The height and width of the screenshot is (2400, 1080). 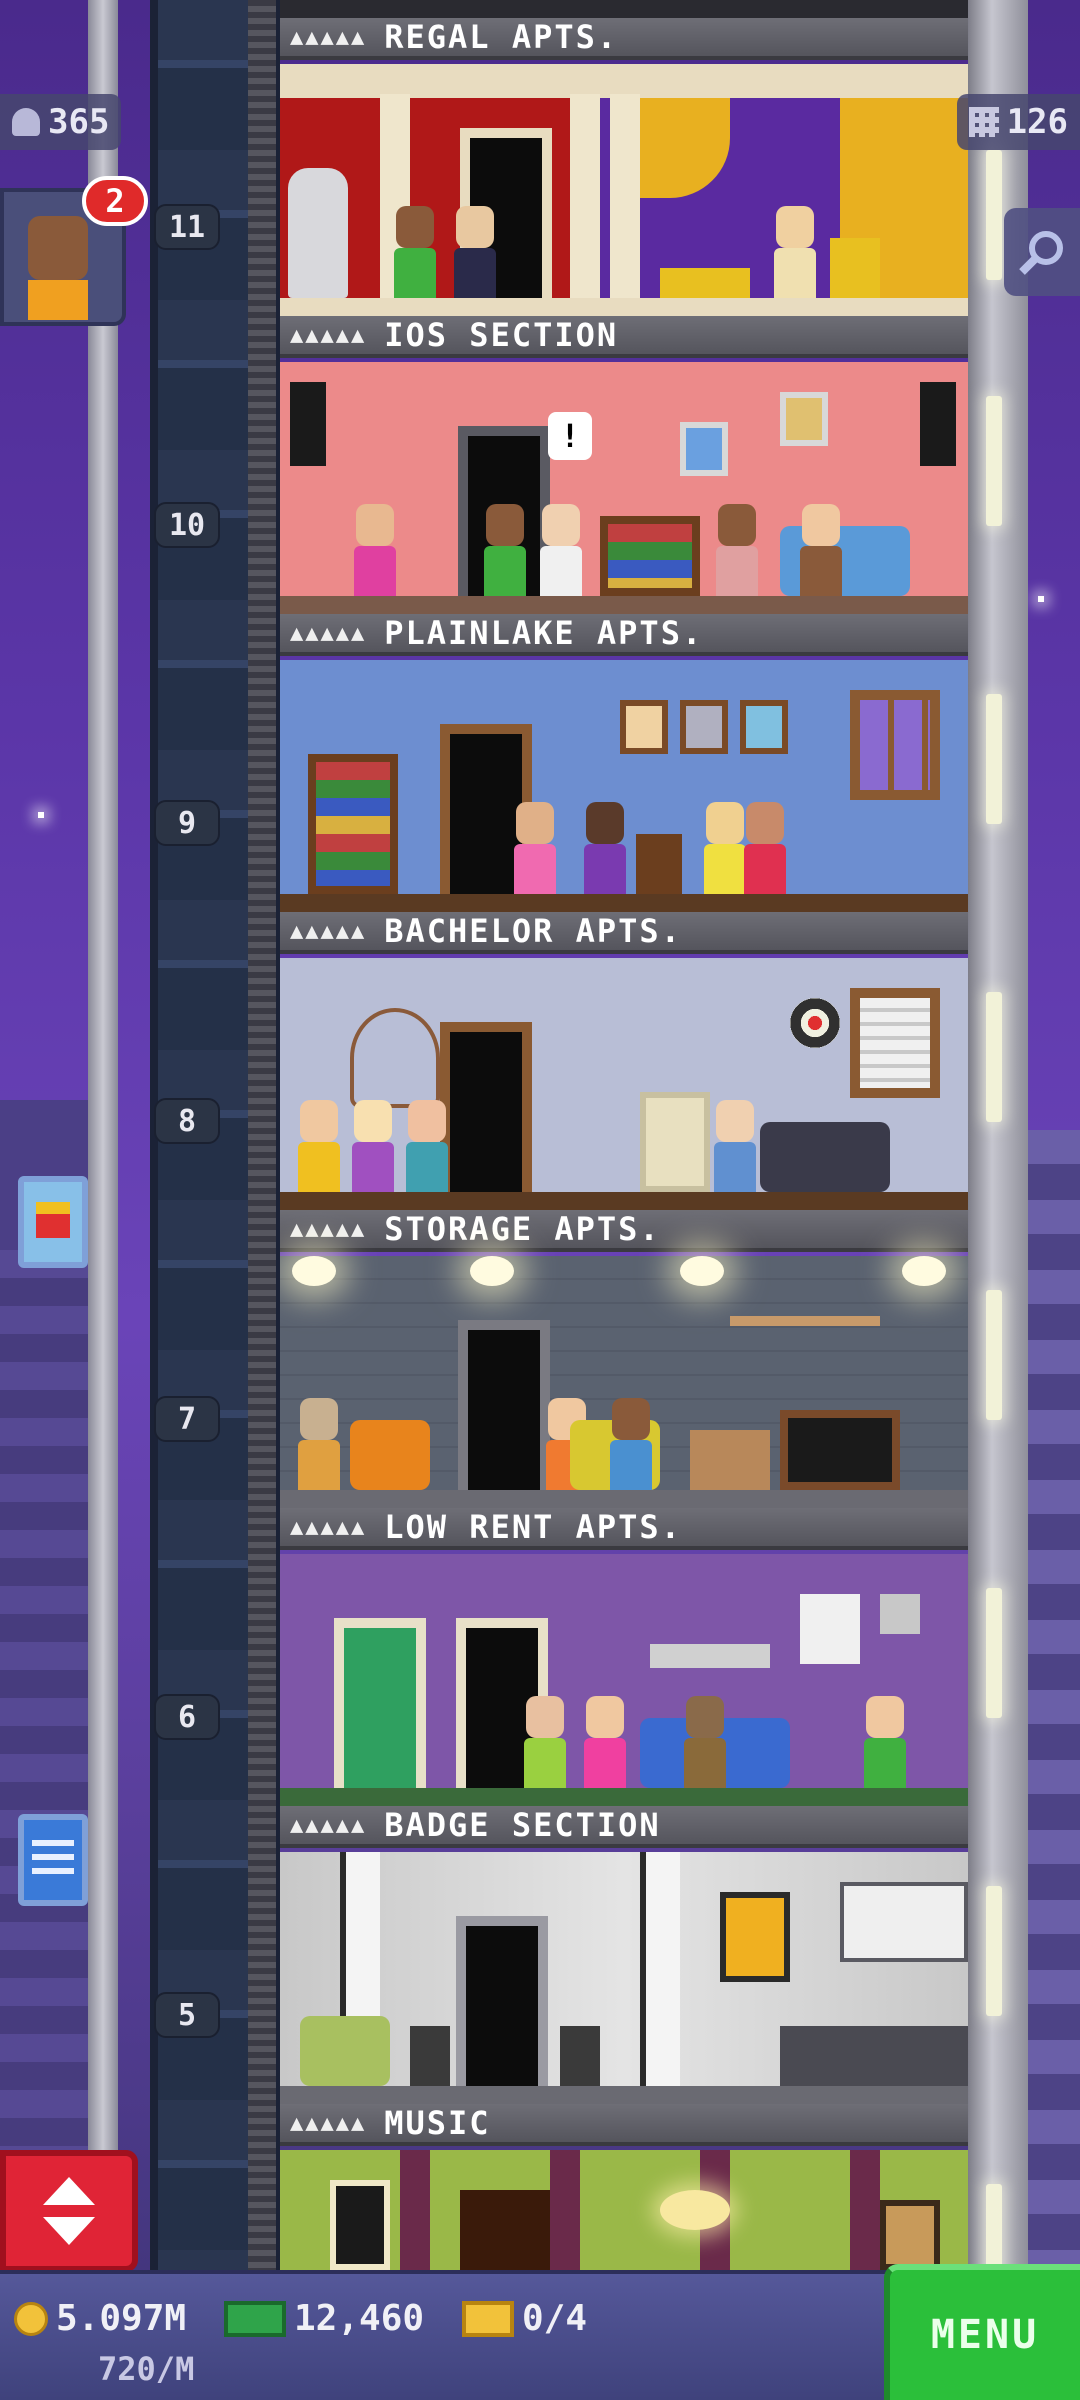 I want to click on coins-rate: 720/M, so click(x=146, y=2369).